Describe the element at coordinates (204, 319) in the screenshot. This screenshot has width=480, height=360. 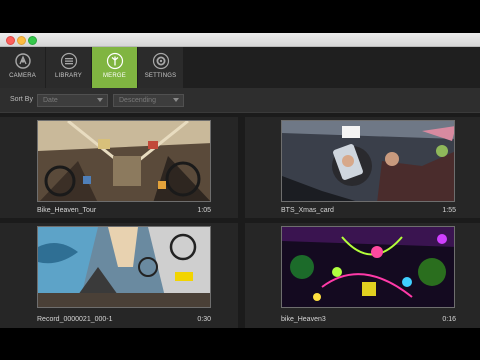
I see `clip-duration: 0:30` at that location.